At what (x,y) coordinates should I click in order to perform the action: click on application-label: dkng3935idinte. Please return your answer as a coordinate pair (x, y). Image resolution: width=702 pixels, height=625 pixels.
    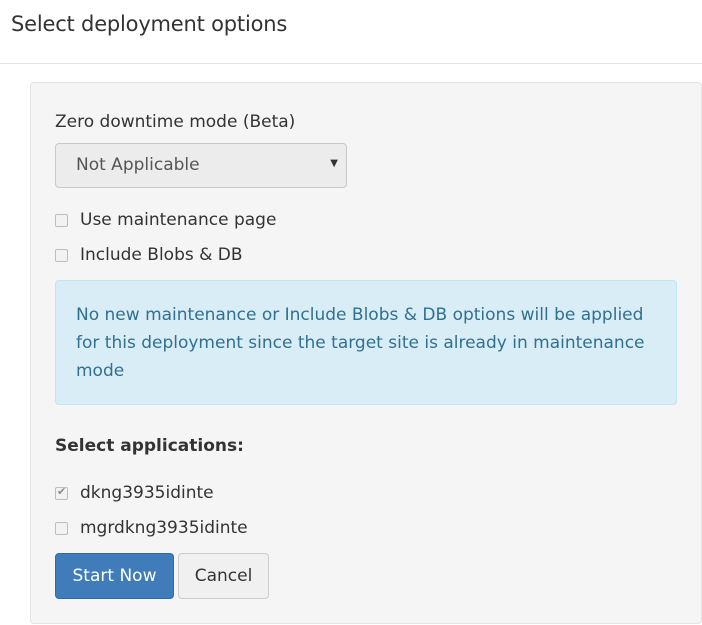
    Looking at the image, I should click on (147, 493).